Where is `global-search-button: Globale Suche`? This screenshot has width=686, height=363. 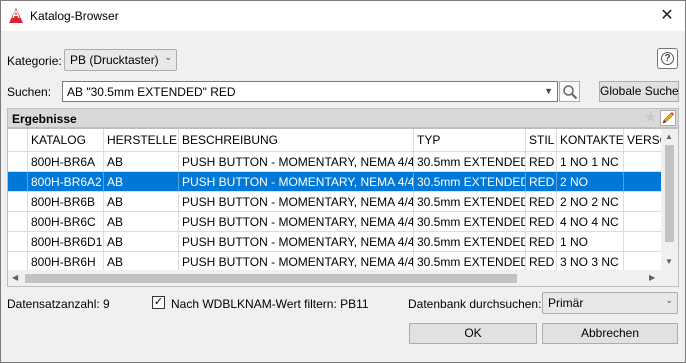 global-search-button: Globale Suche is located at coordinates (639, 91).